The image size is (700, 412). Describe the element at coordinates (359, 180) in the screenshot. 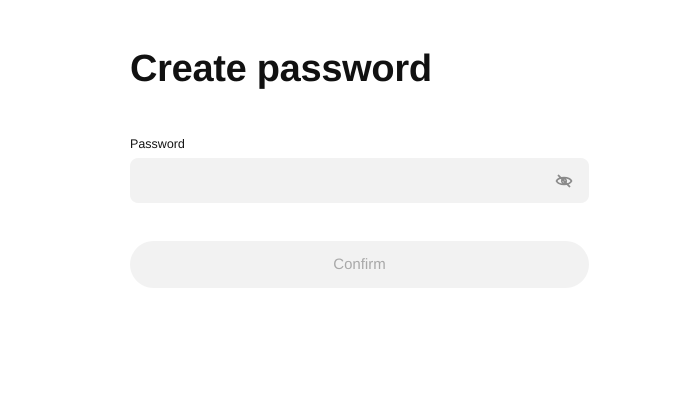

I see `password-field` at that location.